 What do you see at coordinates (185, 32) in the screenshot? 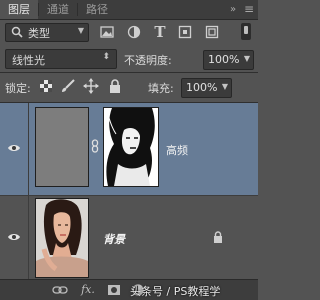
I see `shape-filter-icon` at bounding box center [185, 32].